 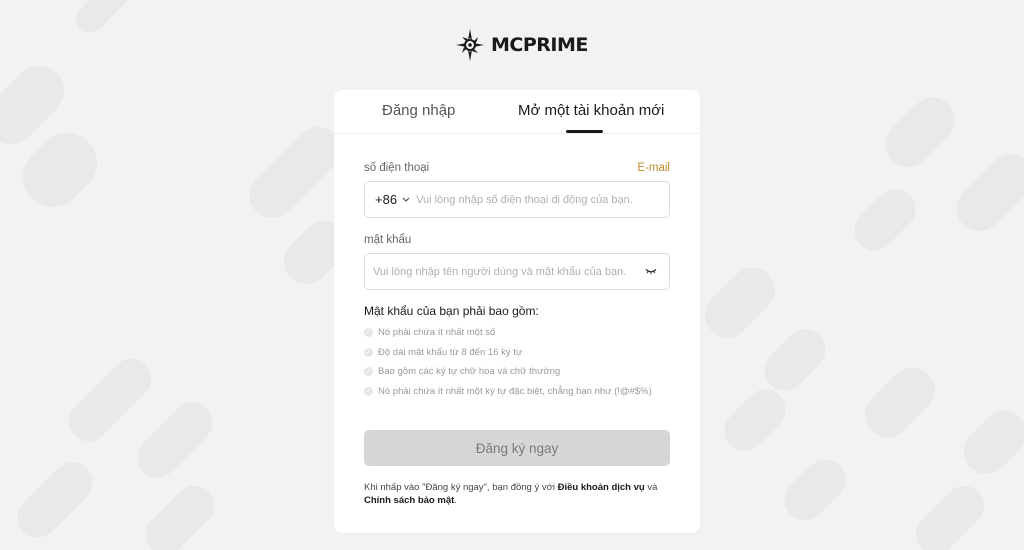 I want to click on register-now-button: Đăng ký ngay, so click(x=517, y=448).